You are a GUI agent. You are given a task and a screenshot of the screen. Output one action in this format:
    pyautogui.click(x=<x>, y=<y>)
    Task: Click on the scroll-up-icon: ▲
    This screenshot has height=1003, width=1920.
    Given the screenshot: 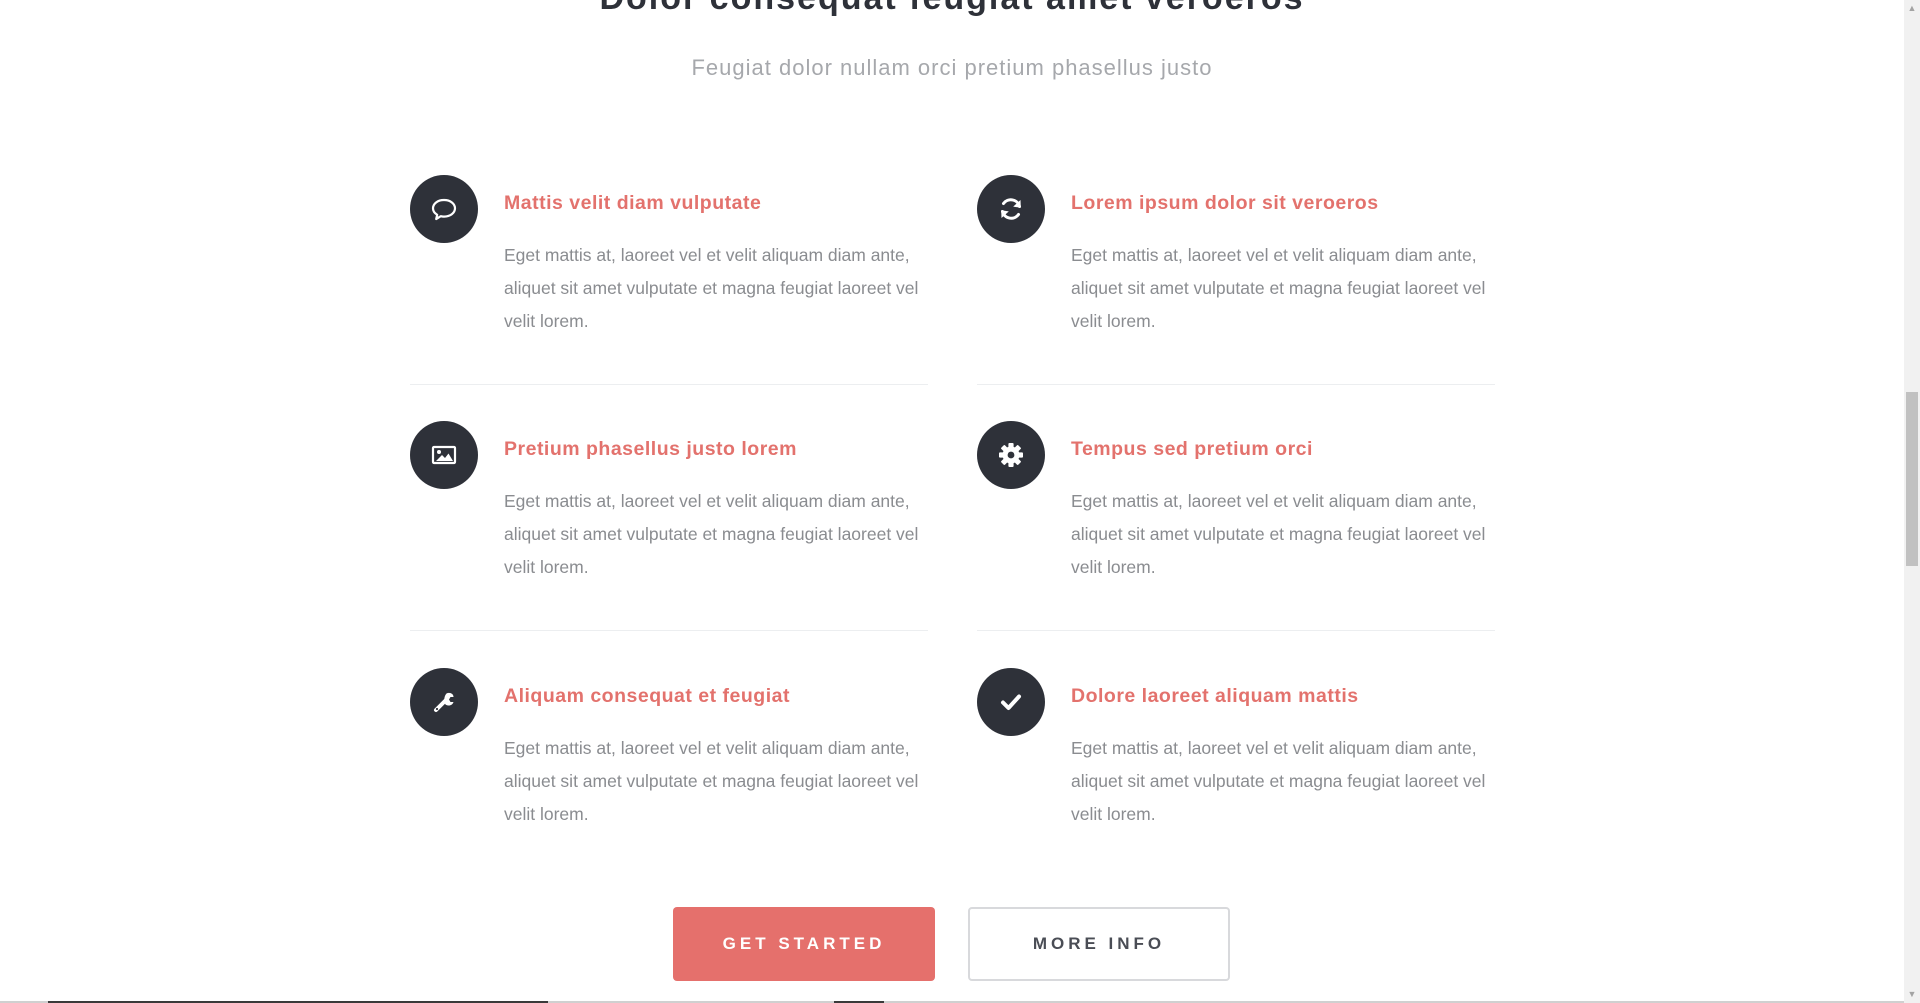 What is the action you would take?
    pyautogui.click(x=1912, y=8)
    